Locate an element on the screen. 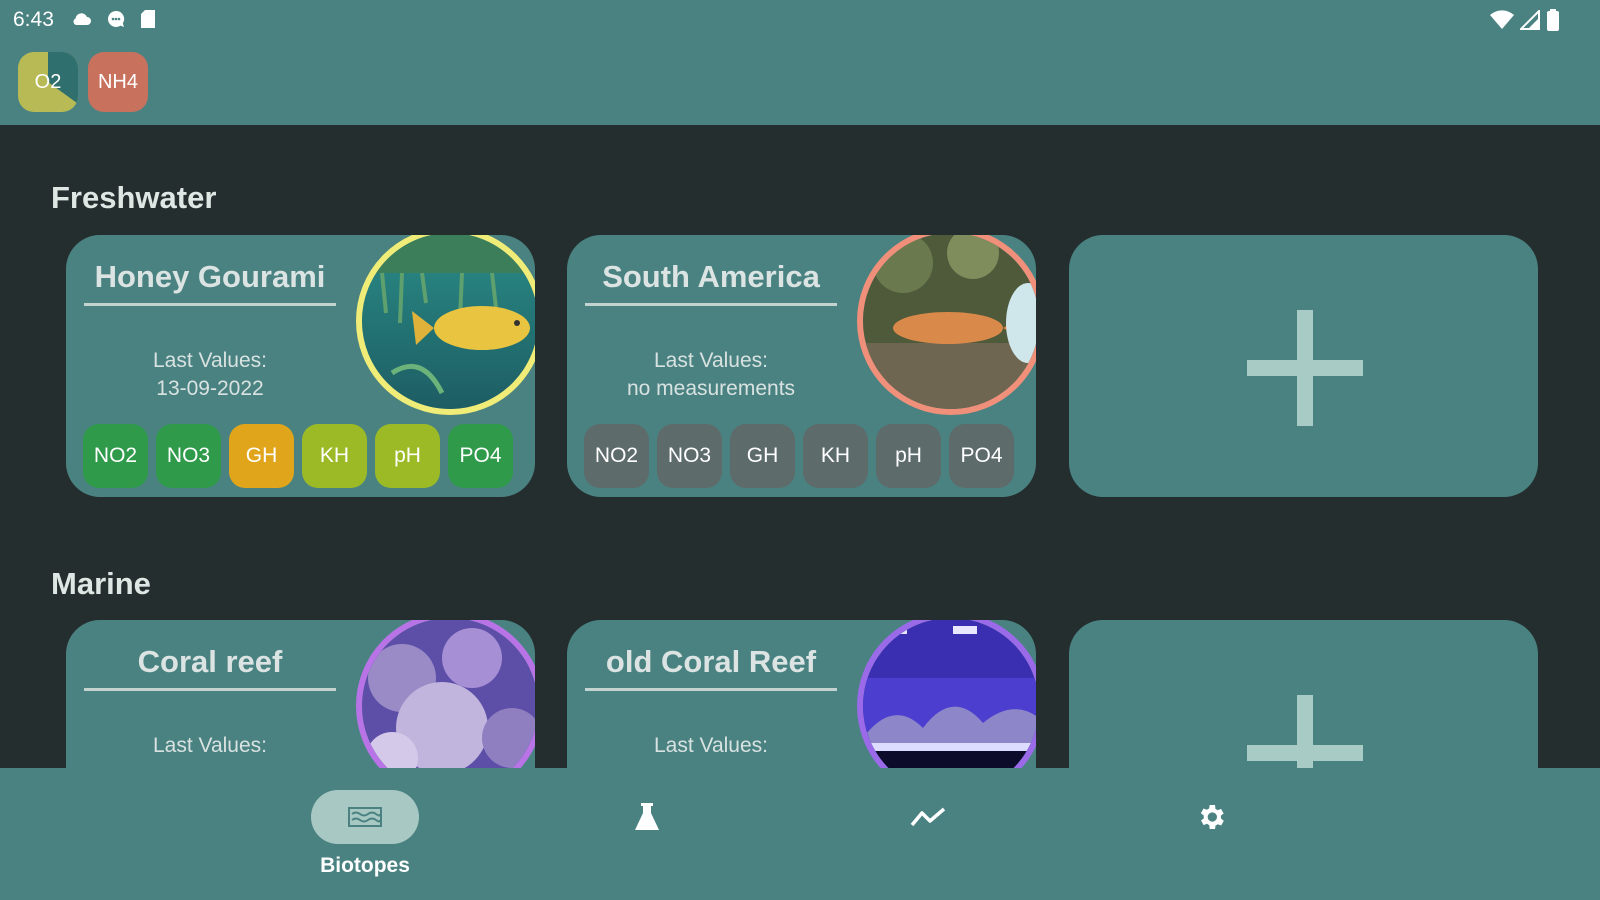  quick-test-o2: O2 is located at coordinates (48, 82).